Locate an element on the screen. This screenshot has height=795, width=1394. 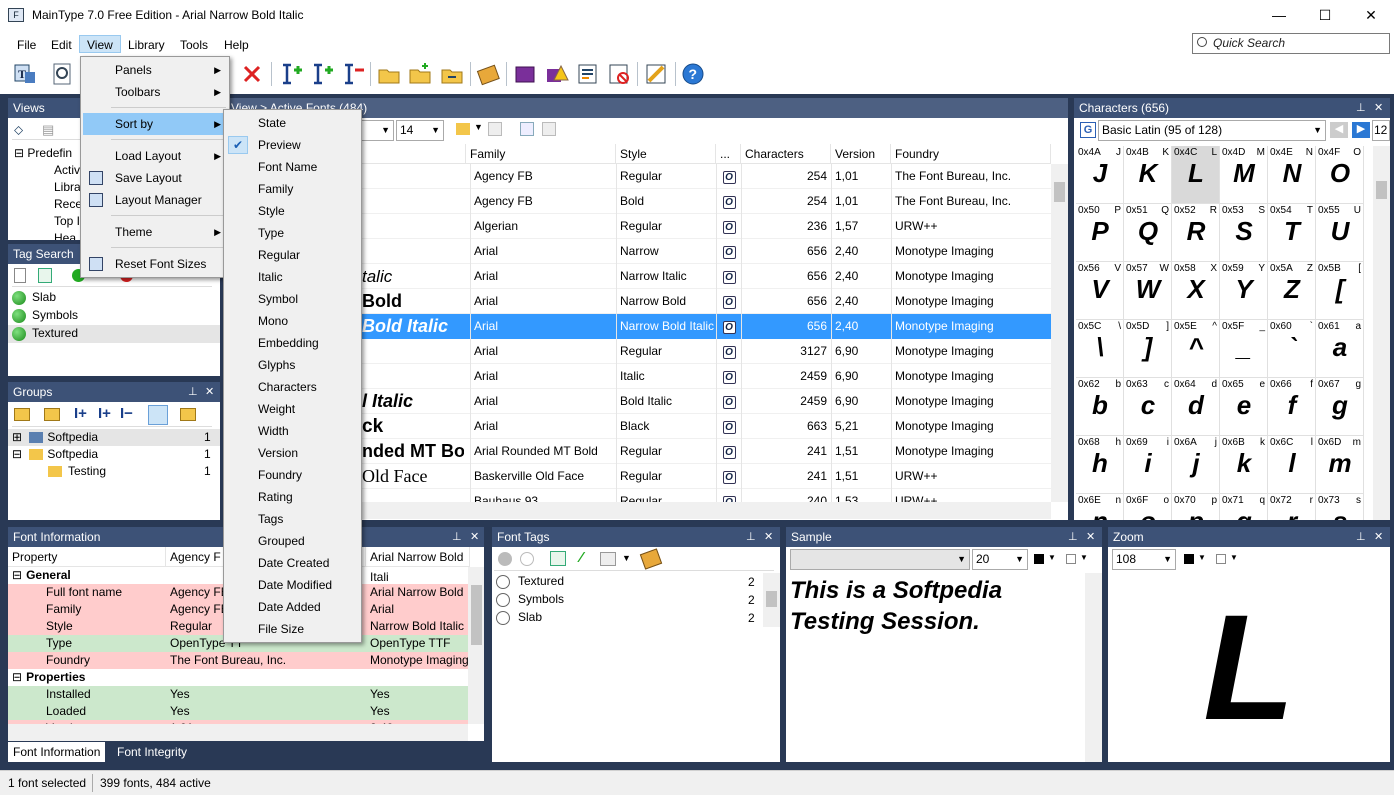
glyph-cell: 0x58 X X is located at coordinates (1196, 291).